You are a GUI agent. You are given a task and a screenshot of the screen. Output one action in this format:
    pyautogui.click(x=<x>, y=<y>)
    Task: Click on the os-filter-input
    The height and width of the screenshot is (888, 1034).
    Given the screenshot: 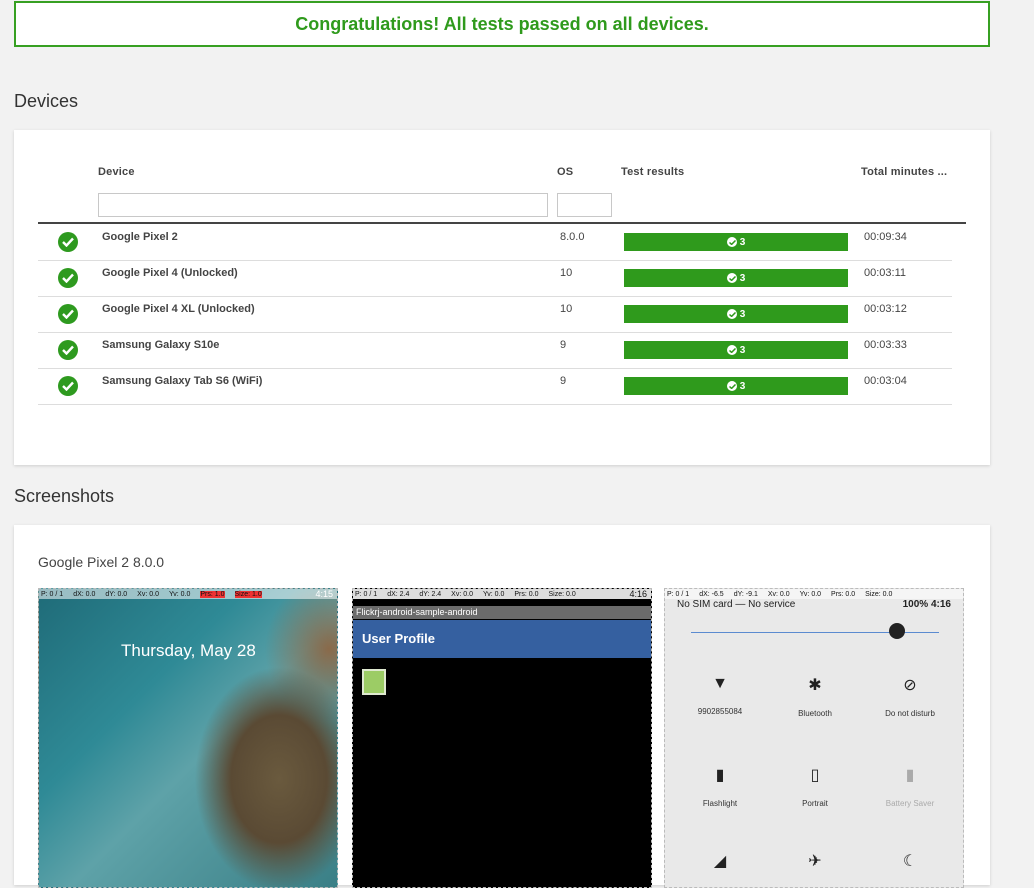 What is the action you would take?
    pyautogui.click(x=584, y=205)
    